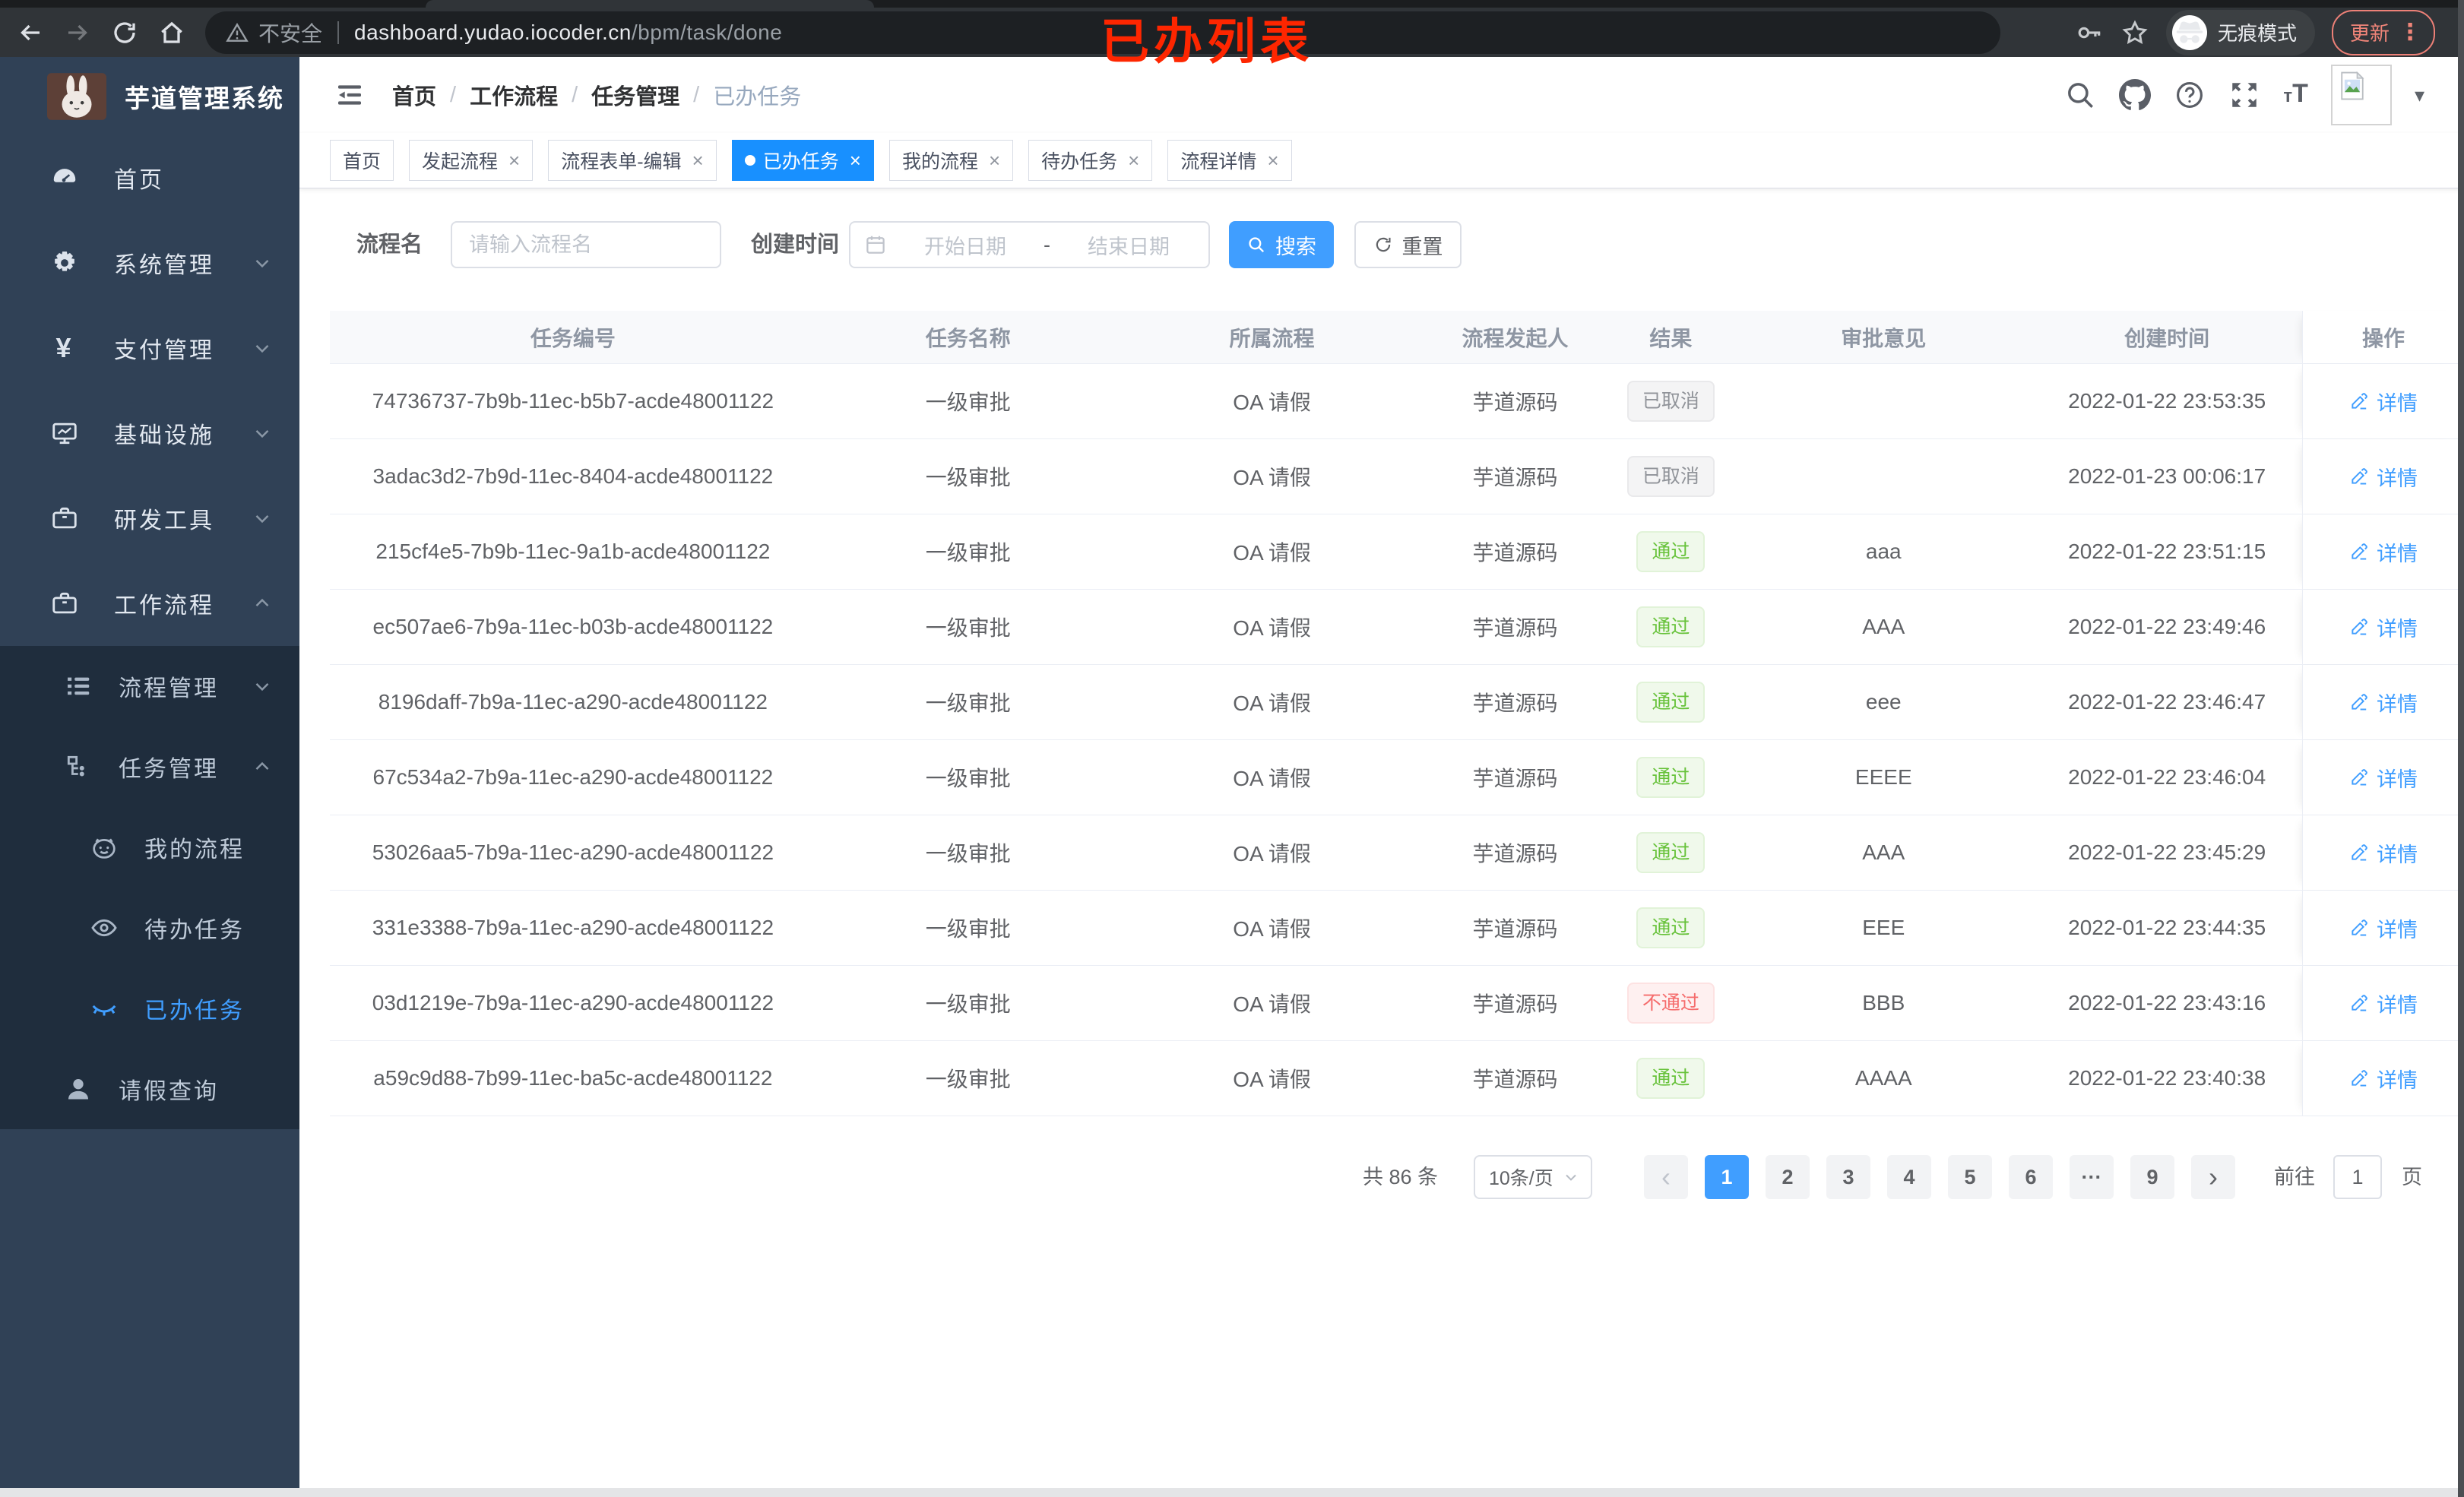 This screenshot has width=2464, height=1497. Describe the element at coordinates (1381, 160) in the screenshot. I see `tags-view-bar: 首页 发起流程 × 流程表单-编辑 × 已办任务 × 我的流程 × 待办任务 × 流程详情 ×` at that location.